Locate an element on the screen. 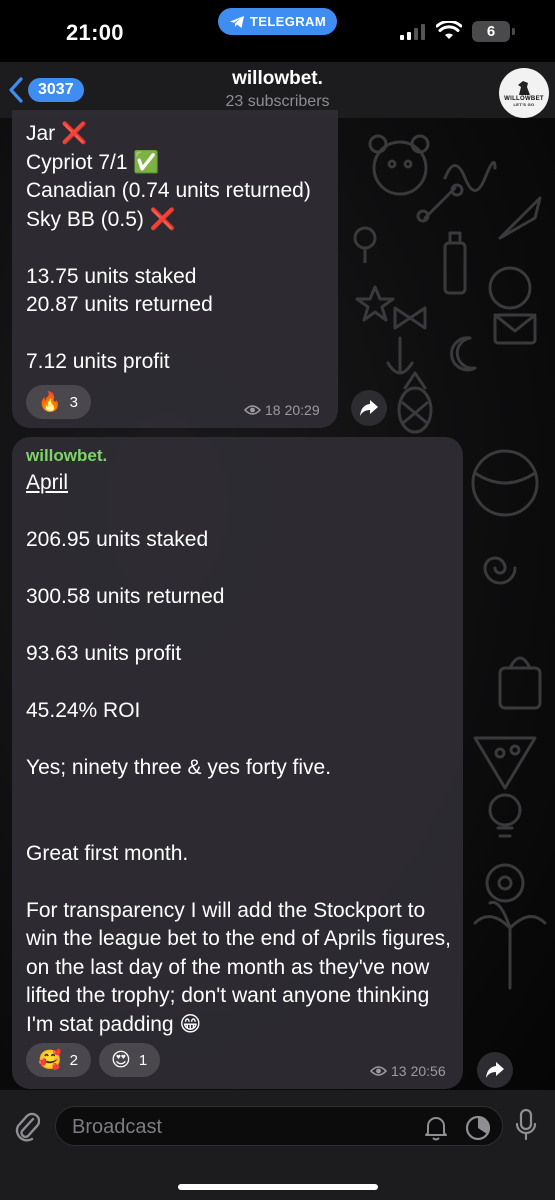  doodle-ball is located at coordinates (505, 483).